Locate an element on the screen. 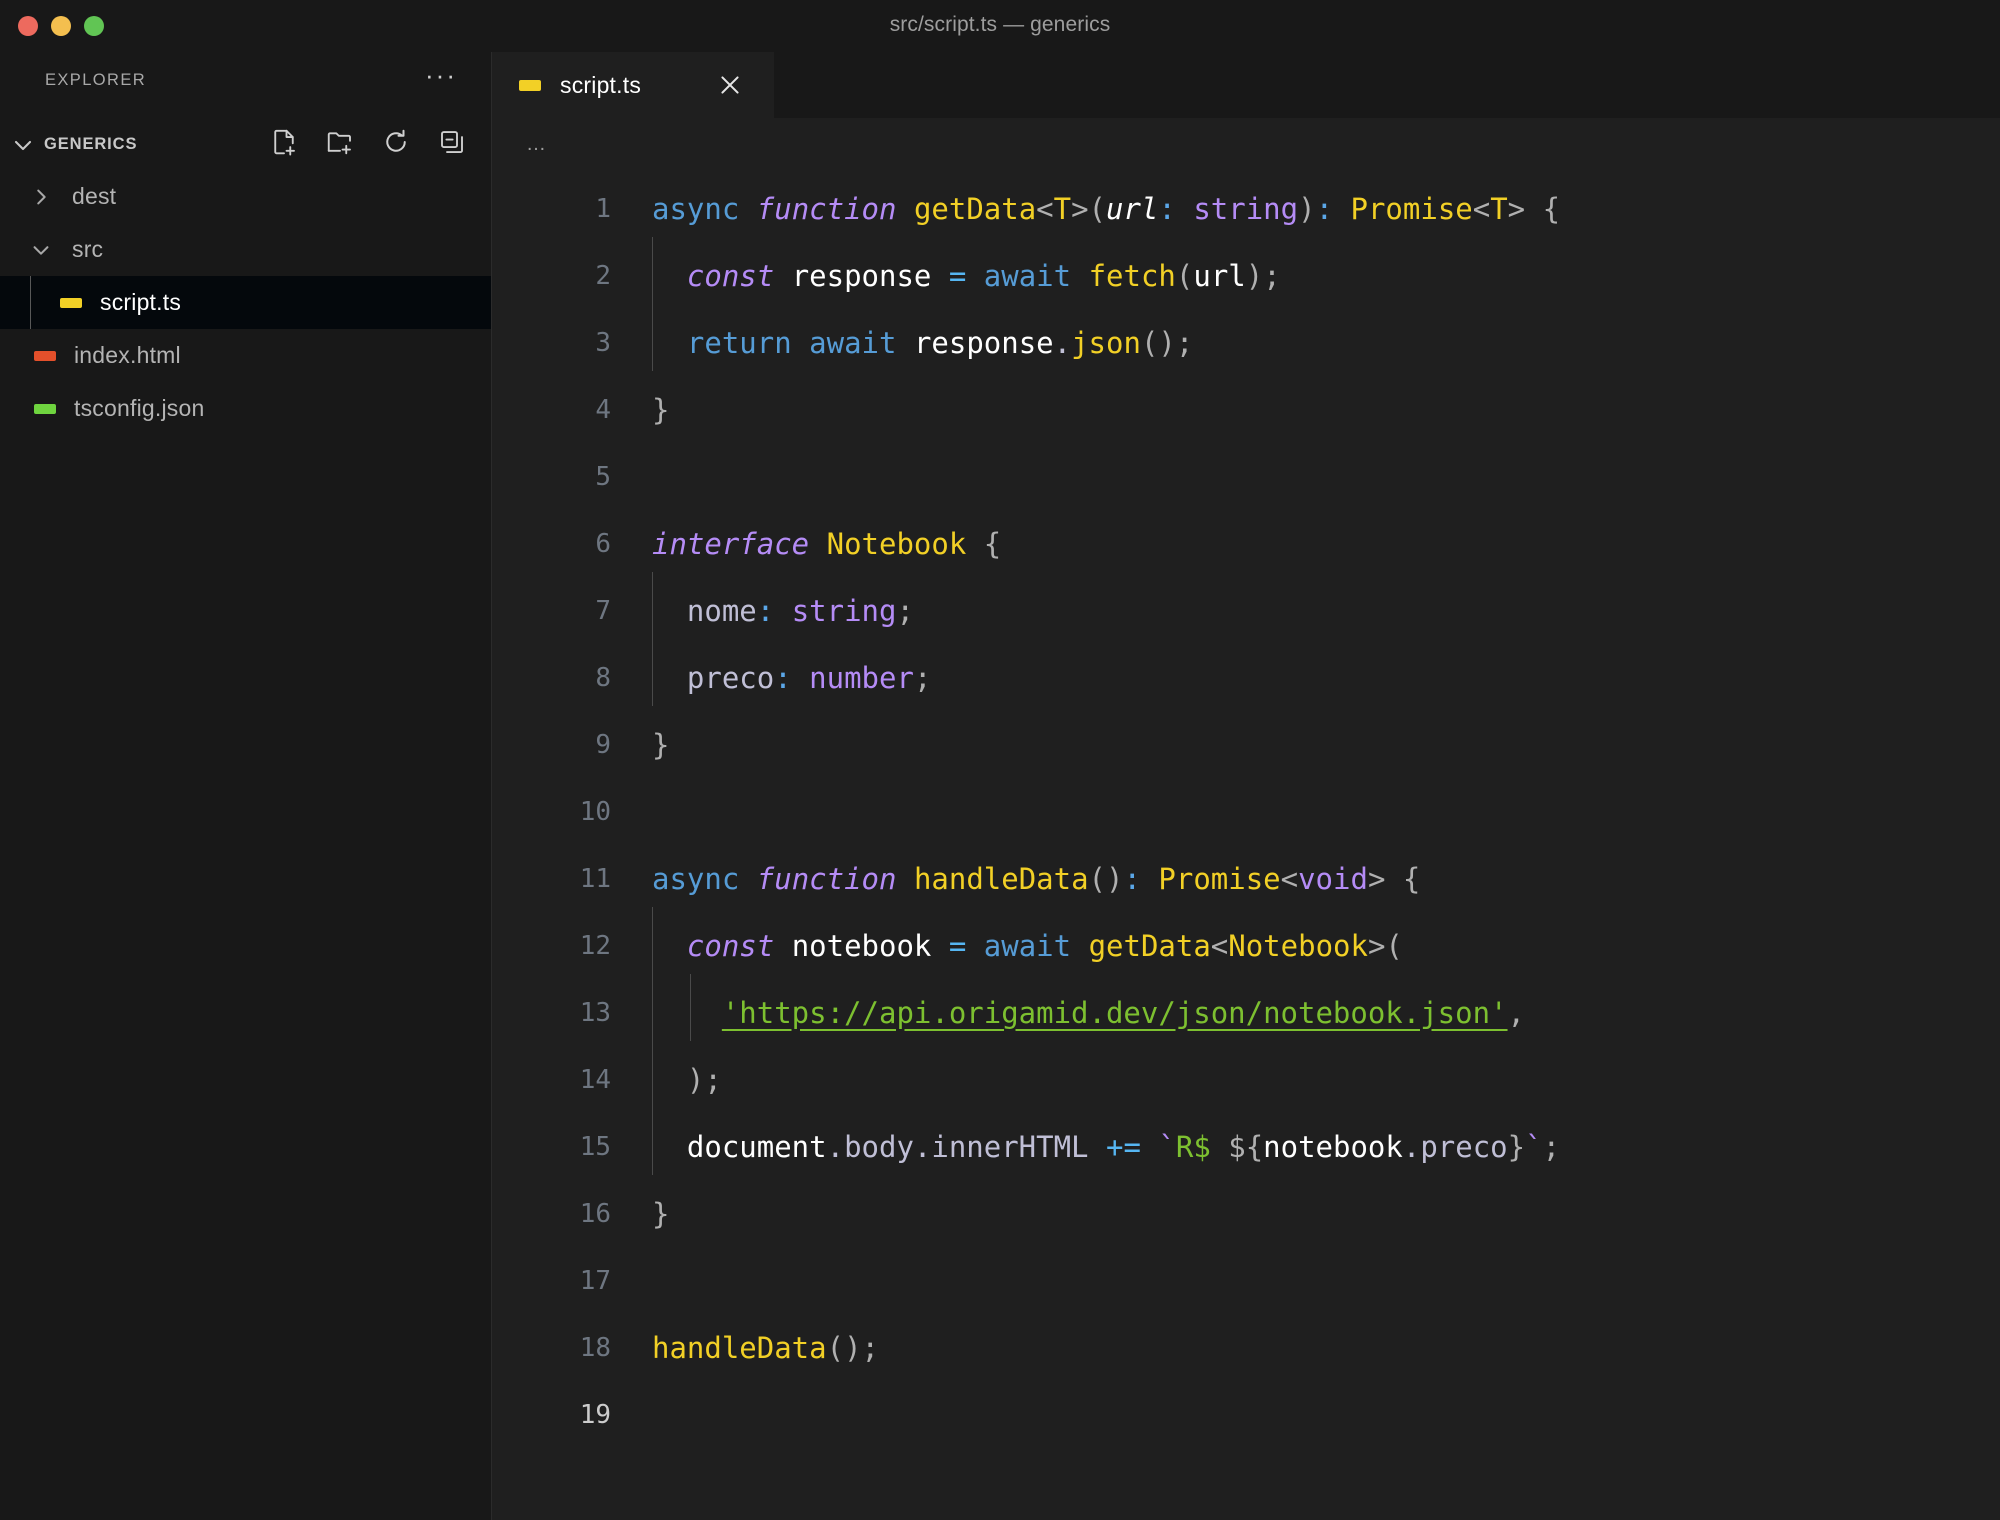  code-line: 19 is located at coordinates (1246, 1414).